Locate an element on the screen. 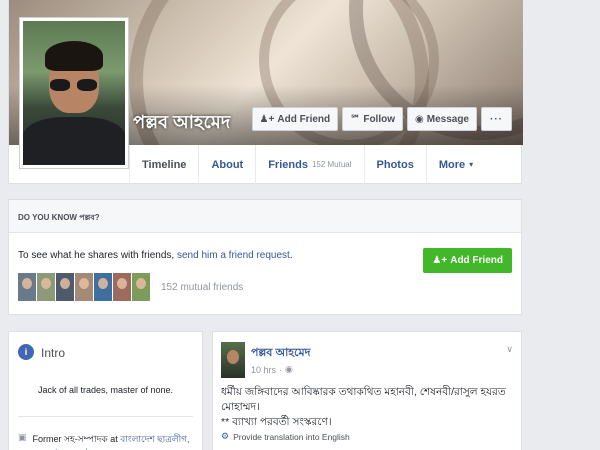 The height and width of the screenshot is (450, 600). follow-label: Follow is located at coordinates (379, 119).